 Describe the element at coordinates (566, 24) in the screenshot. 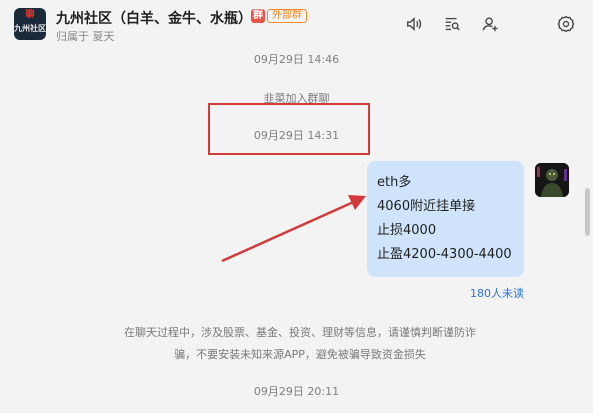

I see `settings-icon` at that location.